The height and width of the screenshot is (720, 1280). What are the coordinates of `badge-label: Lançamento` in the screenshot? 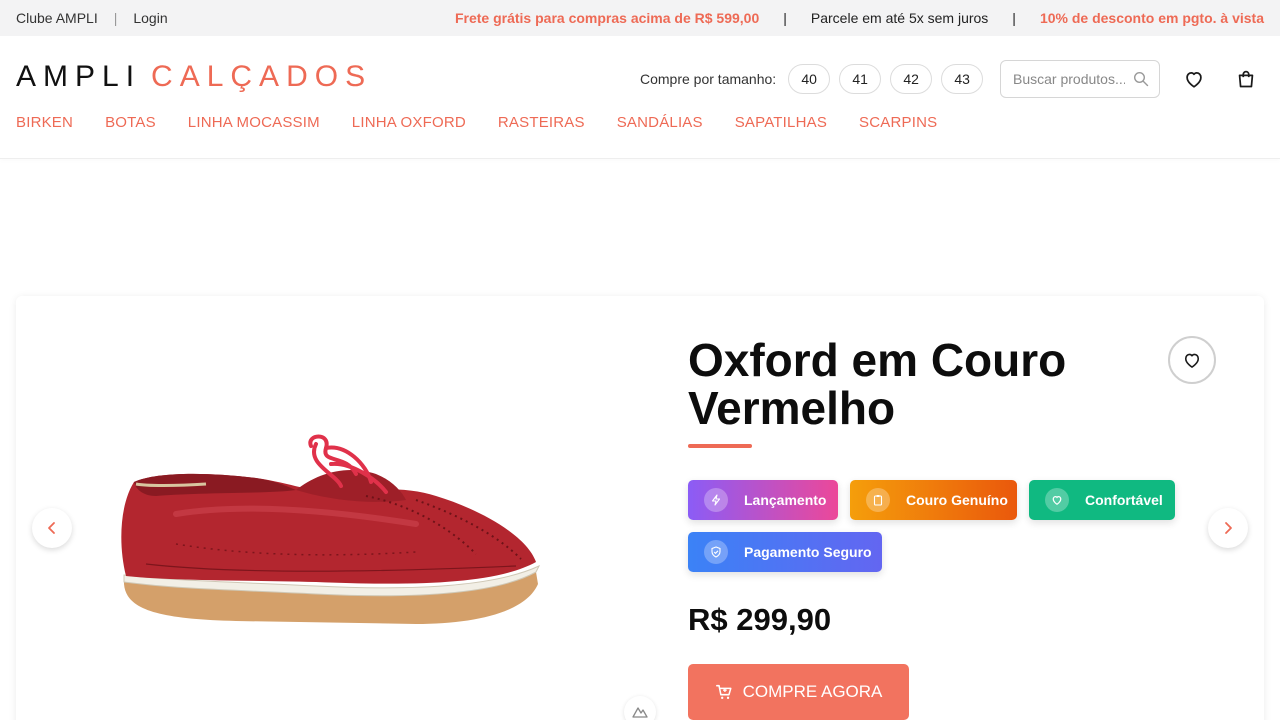 It's located at (785, 500).